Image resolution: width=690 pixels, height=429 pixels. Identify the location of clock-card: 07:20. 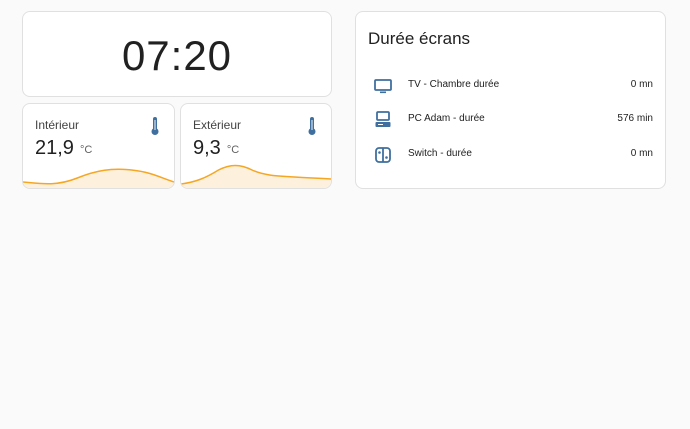
(177, 54).